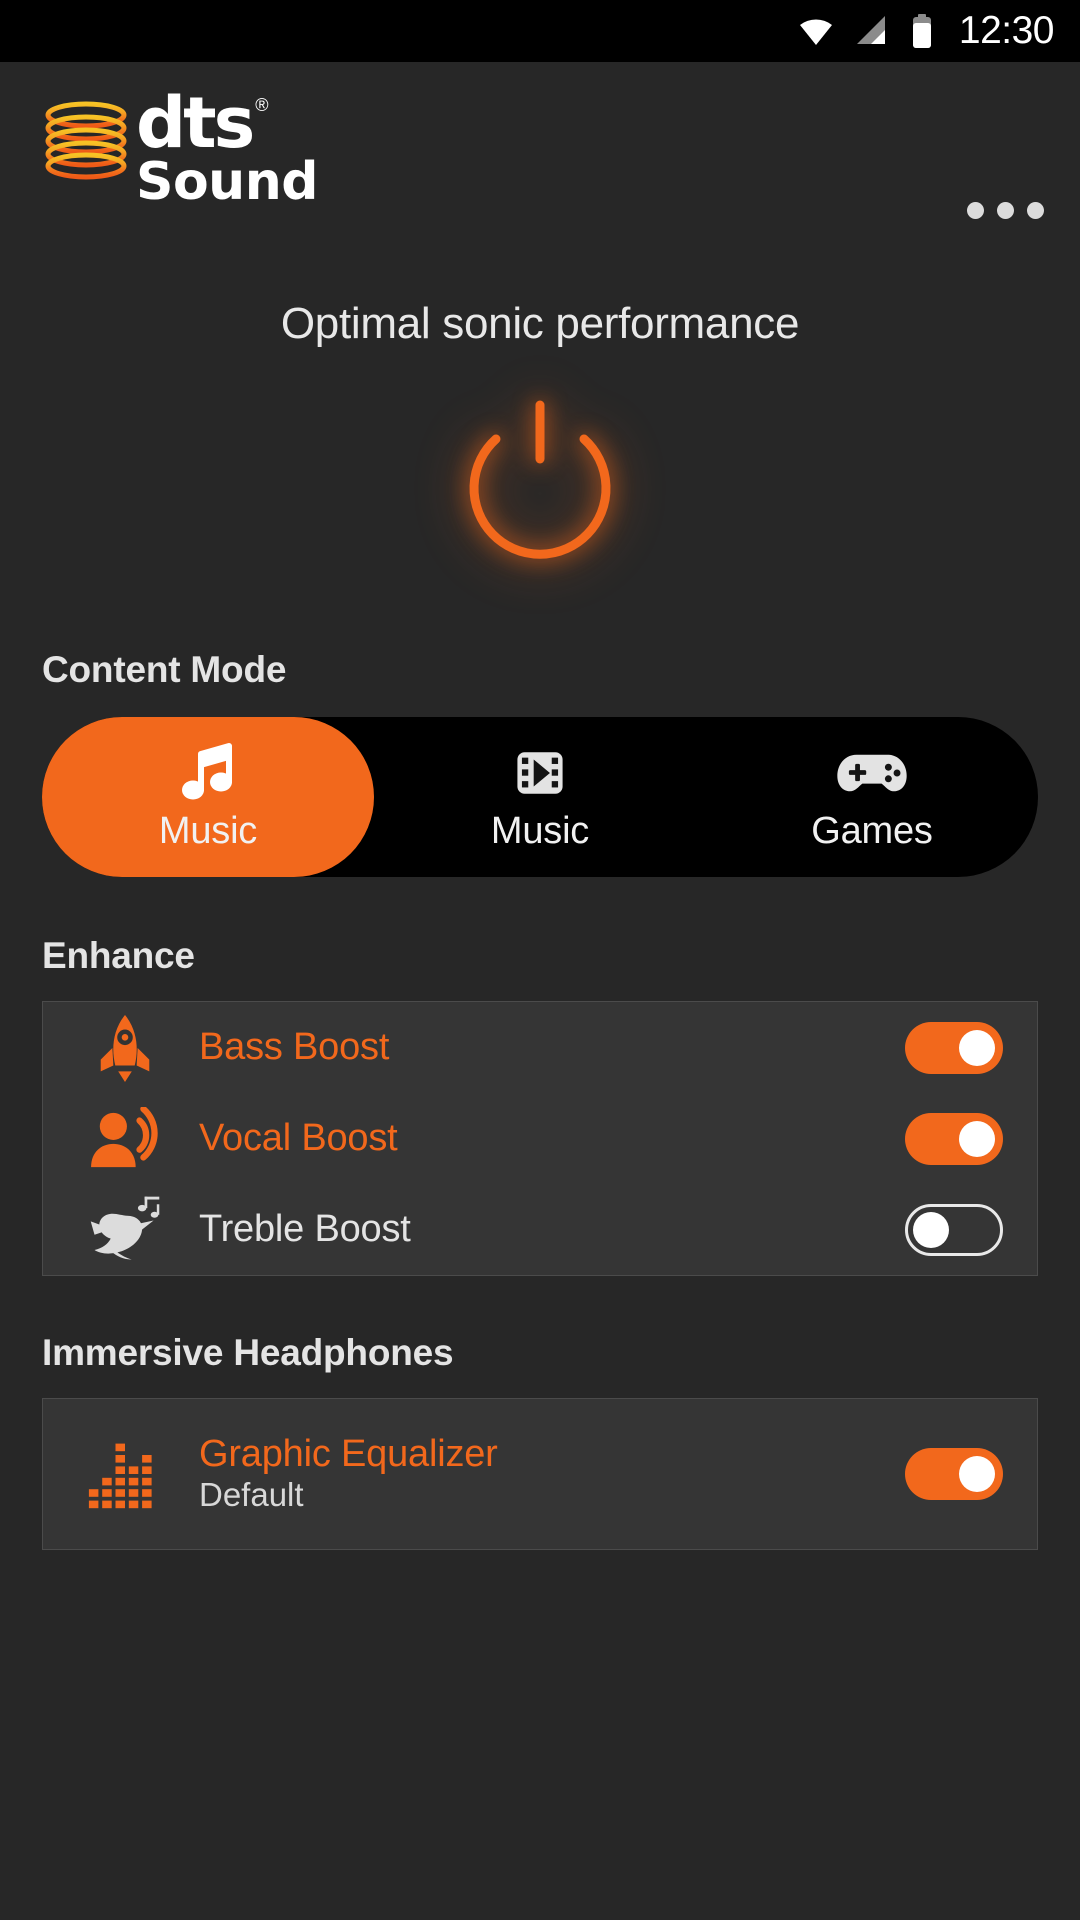  What do you see at coordinates (125, 1048) in the screenshot?
I see `rocket-icon` at bounding box center [125, 1048].